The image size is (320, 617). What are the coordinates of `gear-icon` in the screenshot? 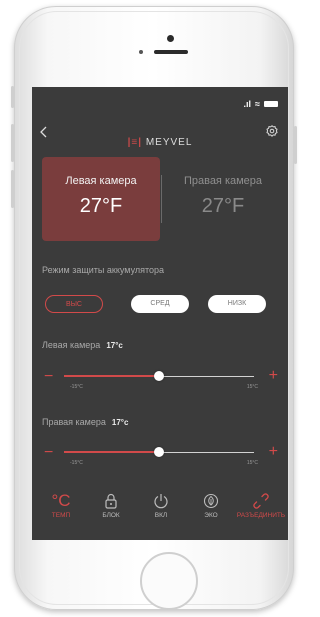 It's located at (272, 132).